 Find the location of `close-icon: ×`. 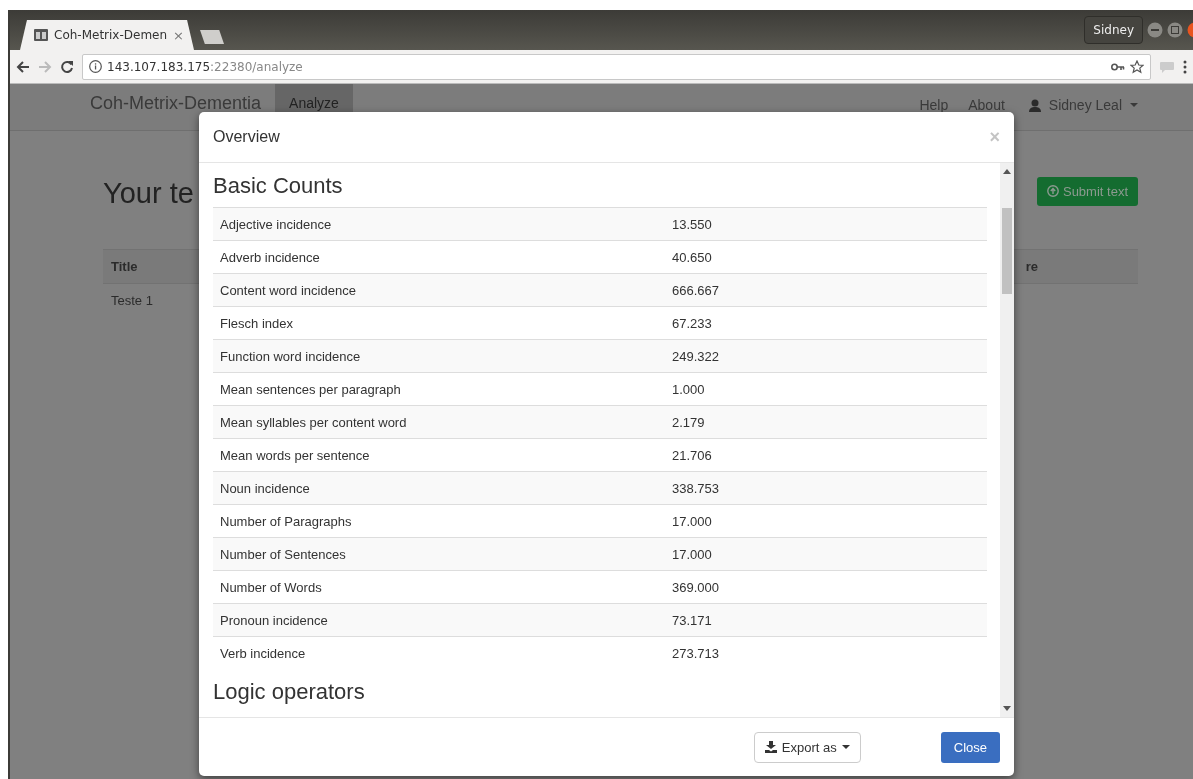

close-icon: × is located at coordinates (994, 137).